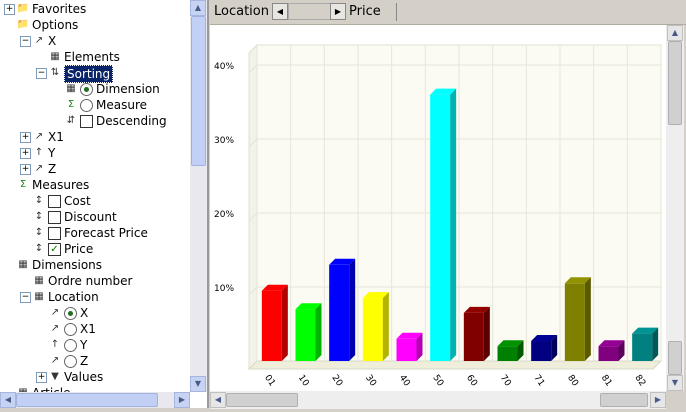 The height and width of the screenshot is (412, 686). I want to click on price-label: Price, so click(365, 11).